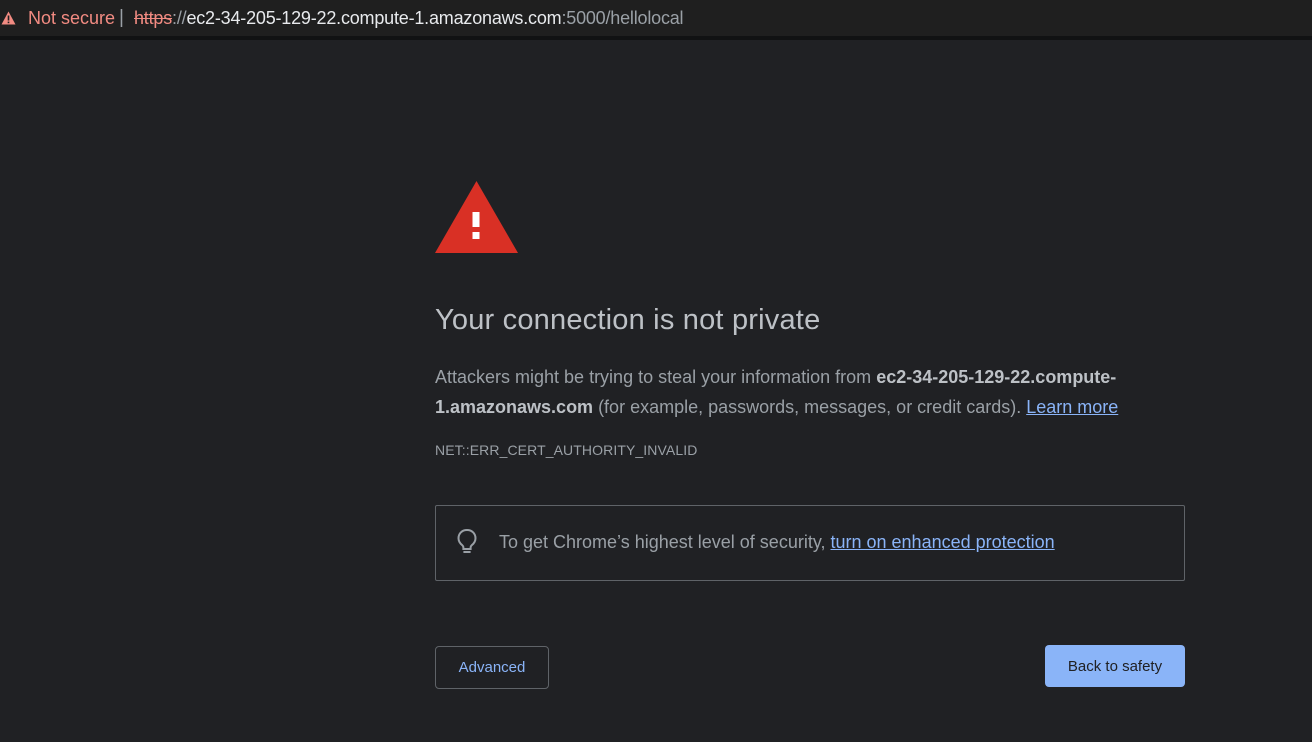  What do you see at coordinates (467, 540) in the screenshot?
I see `lightbulb-icon` at bounding box center [467, 540].